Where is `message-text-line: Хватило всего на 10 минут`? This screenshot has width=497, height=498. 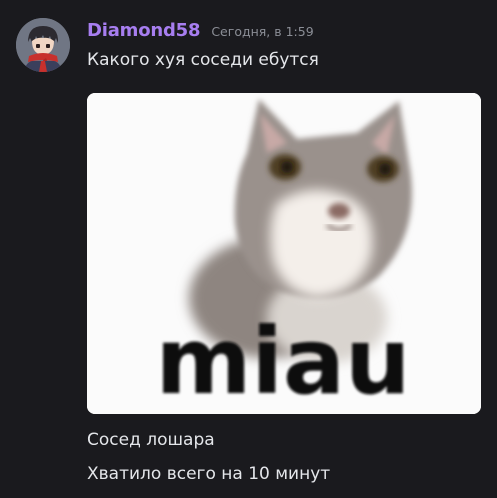
message-text-line: Хватило всего на 10 минут is located at coordinates (209, 474).